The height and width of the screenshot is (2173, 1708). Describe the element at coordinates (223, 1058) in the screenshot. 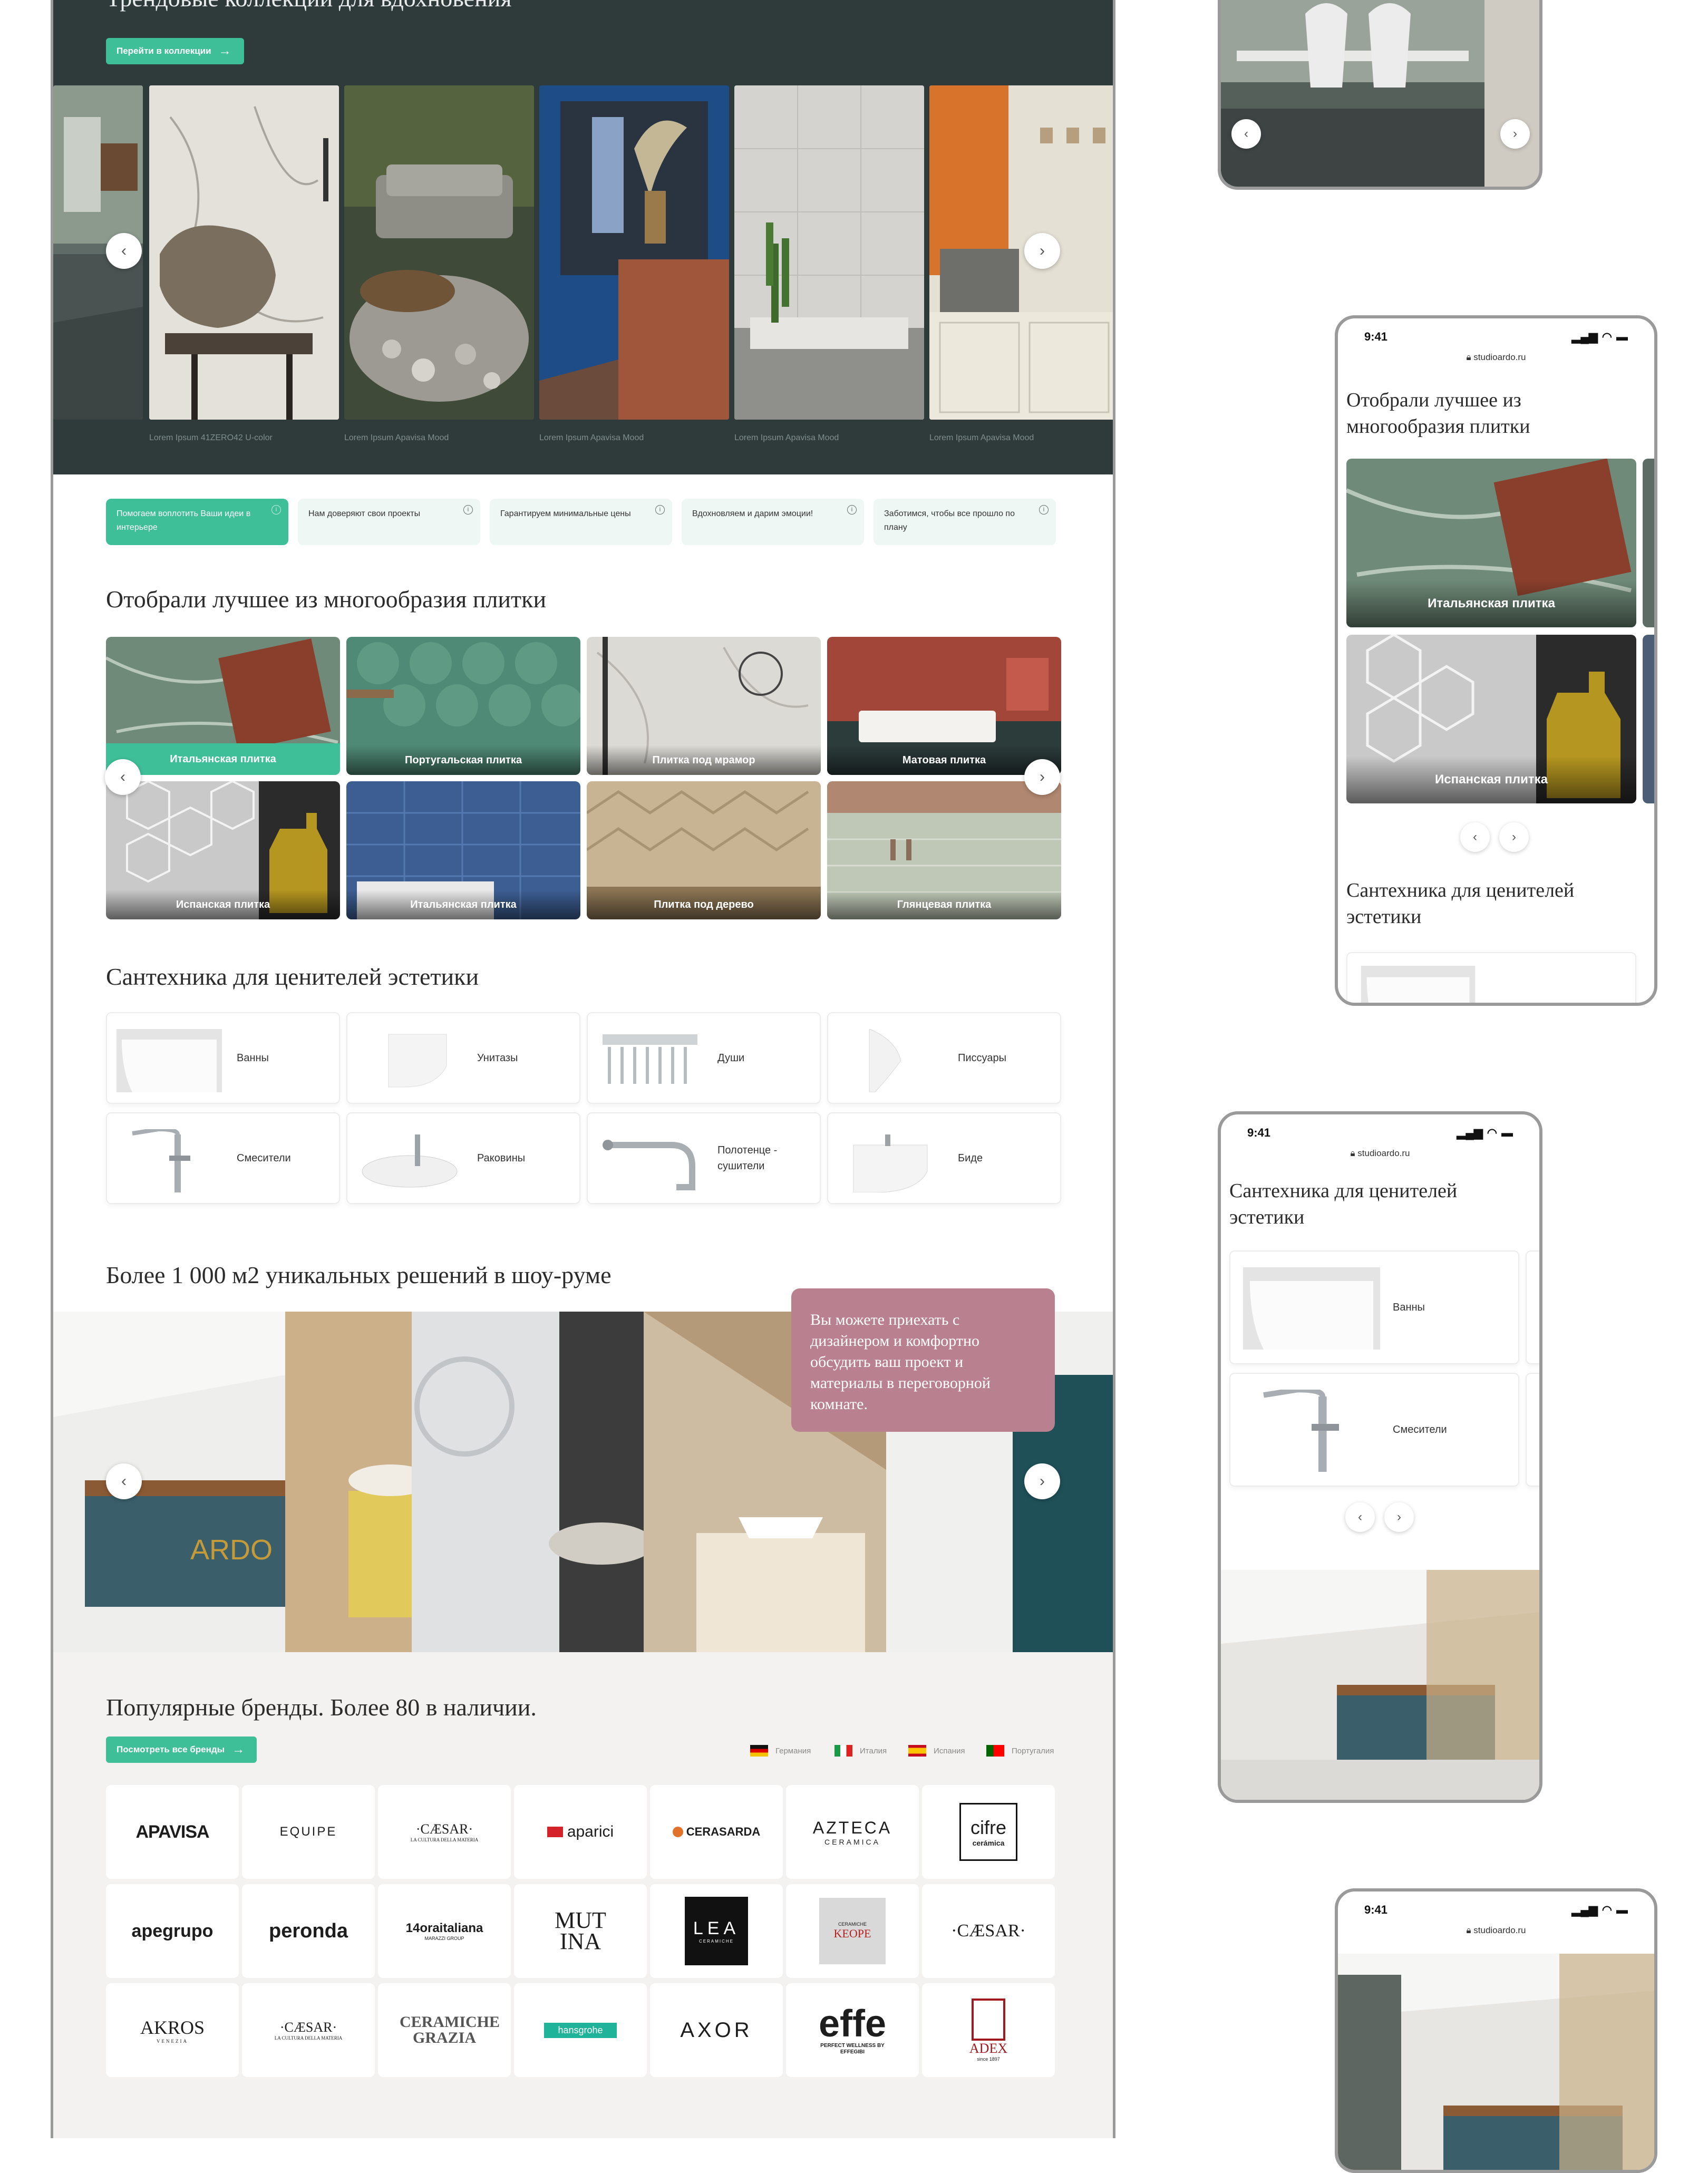

I see `plumbing-card-bath: Ванны` at that location.